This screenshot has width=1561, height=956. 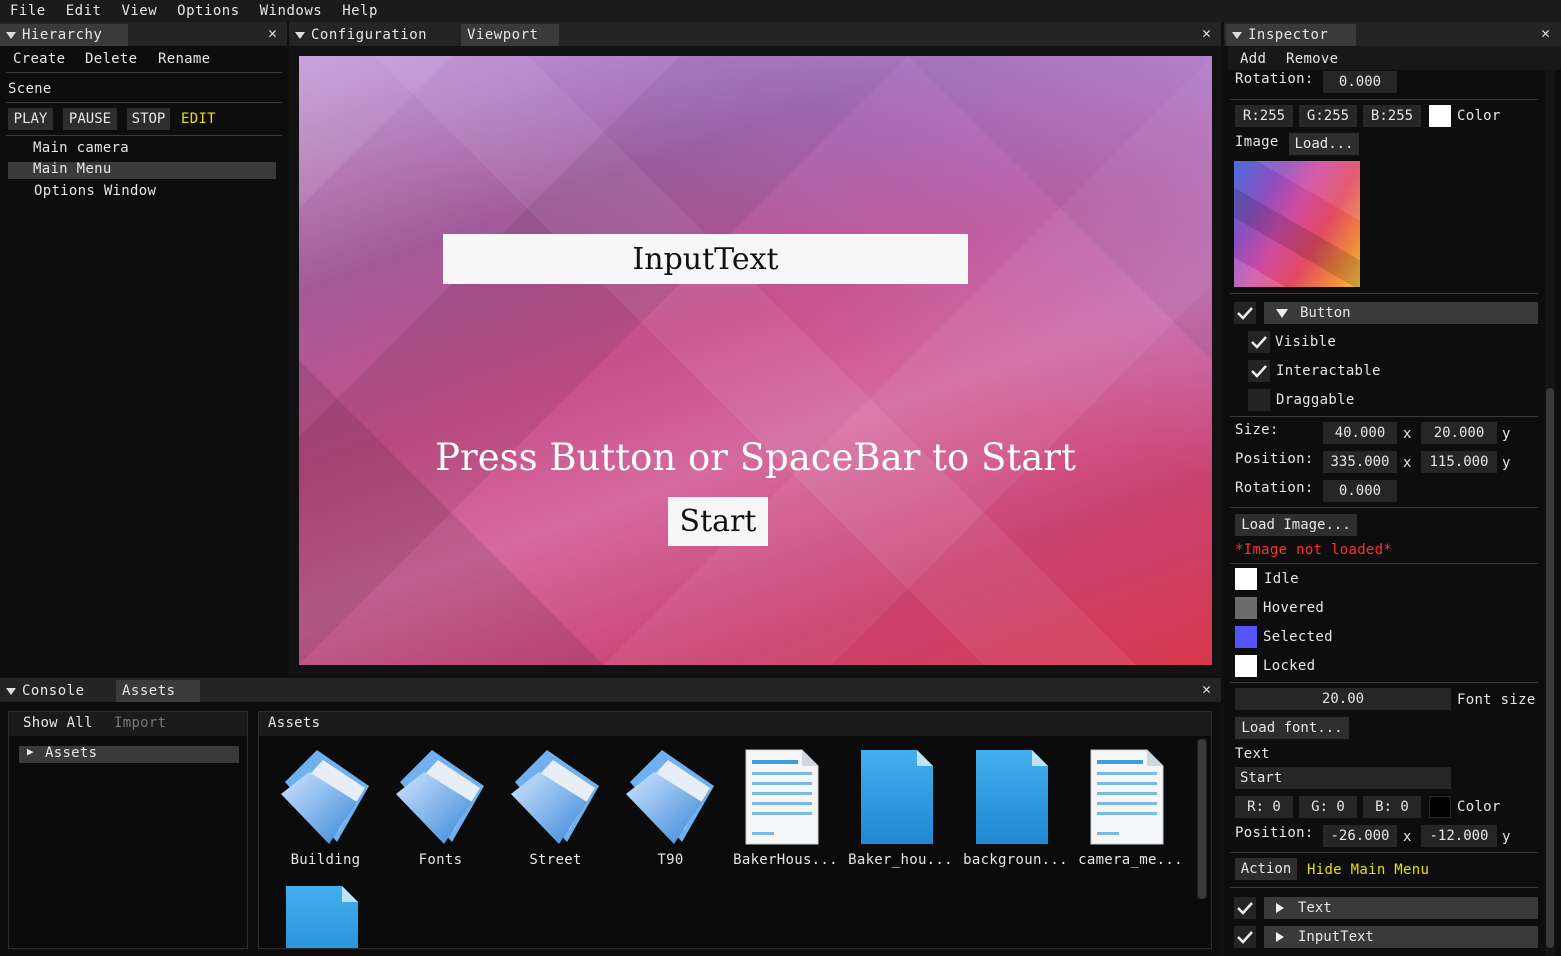 What do you see at coordinates (1401, 313) in the screenshot?
I see `button-component-header: Button` at bounding box center [1401, 313].